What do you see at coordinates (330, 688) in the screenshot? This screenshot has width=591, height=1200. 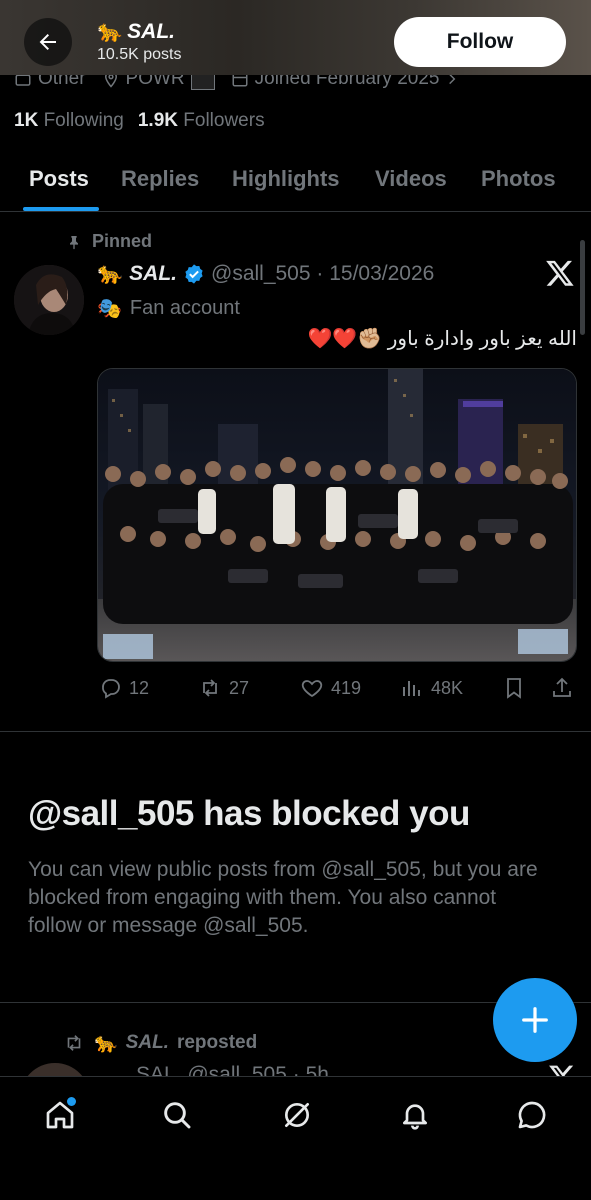 I see `like-button: 419` at bounding box center [330, 688].